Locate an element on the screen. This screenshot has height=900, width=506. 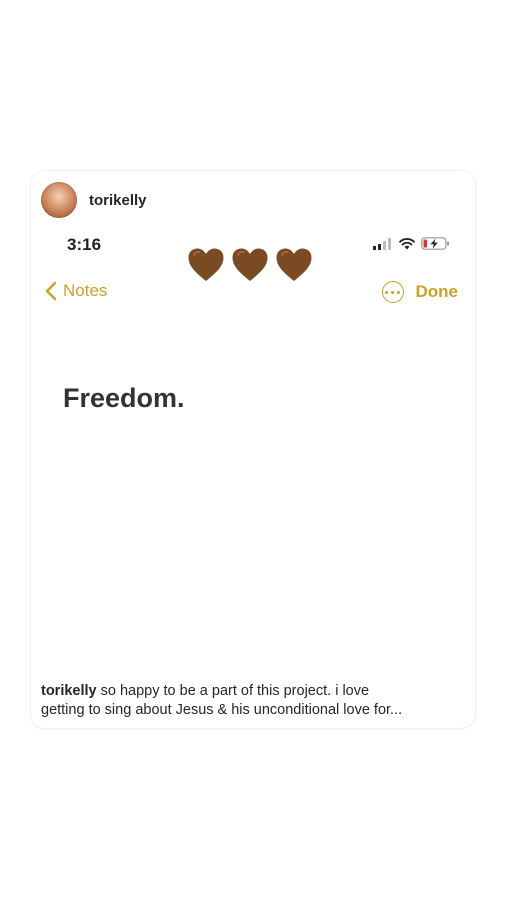
heart-stickers is located at coordinates (250, 265).